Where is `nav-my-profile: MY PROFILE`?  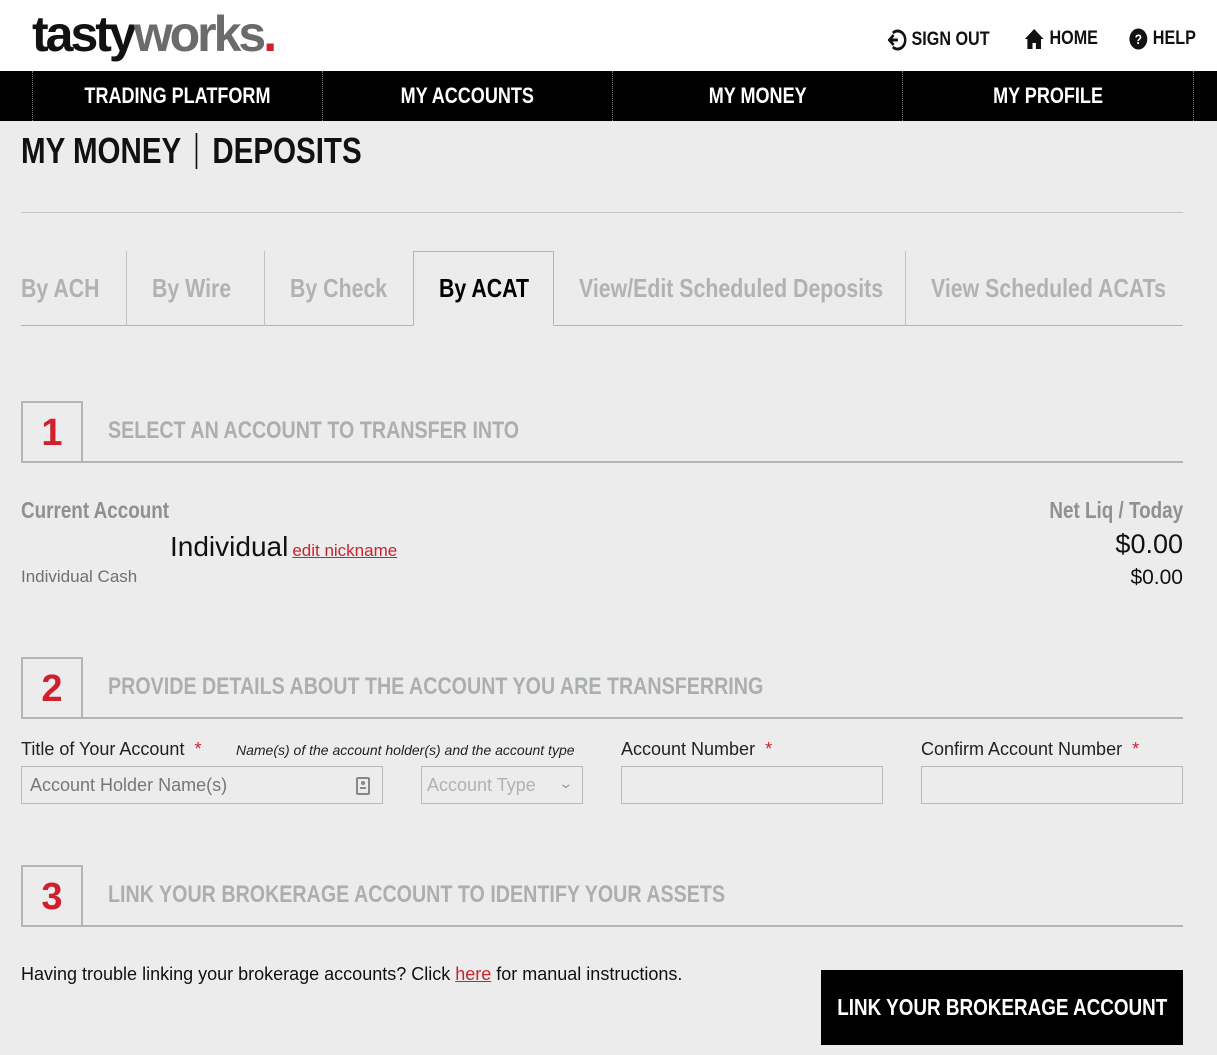 nav-my-profile: MY PROFILE is located at coordinates (1047, 96).